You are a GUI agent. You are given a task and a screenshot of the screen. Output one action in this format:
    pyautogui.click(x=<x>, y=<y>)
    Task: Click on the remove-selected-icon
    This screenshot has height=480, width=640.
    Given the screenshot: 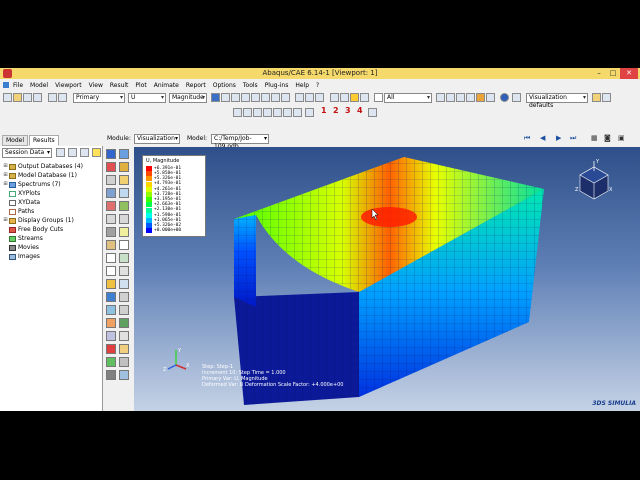 What is the action you would take?
    pyautogui.click(x=470, y=97)
    